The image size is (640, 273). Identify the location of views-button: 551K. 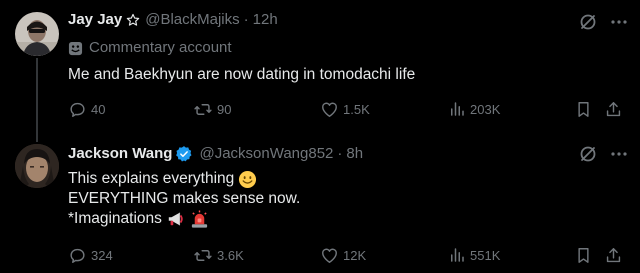
(474, 255).